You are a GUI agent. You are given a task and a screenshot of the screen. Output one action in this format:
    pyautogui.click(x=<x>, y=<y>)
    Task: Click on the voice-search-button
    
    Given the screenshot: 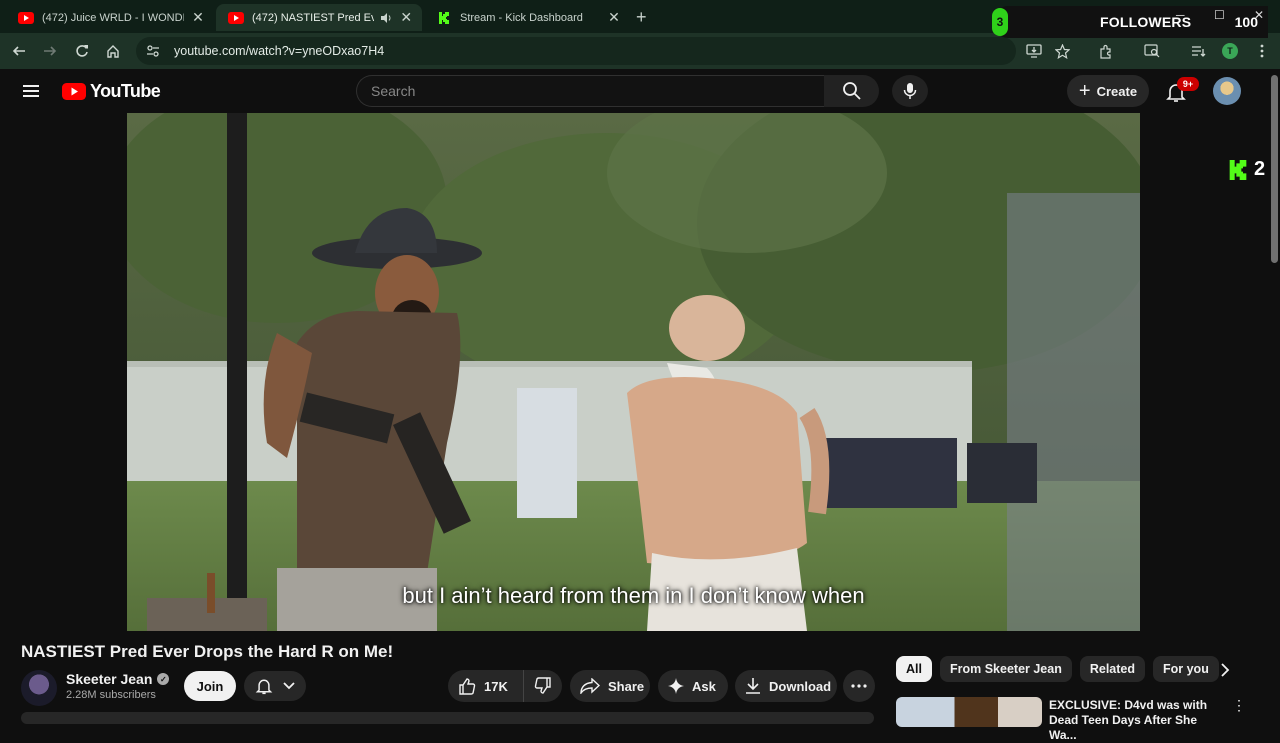 What is the action you would take?
    pyautogui.click(x=910, y=91)
    